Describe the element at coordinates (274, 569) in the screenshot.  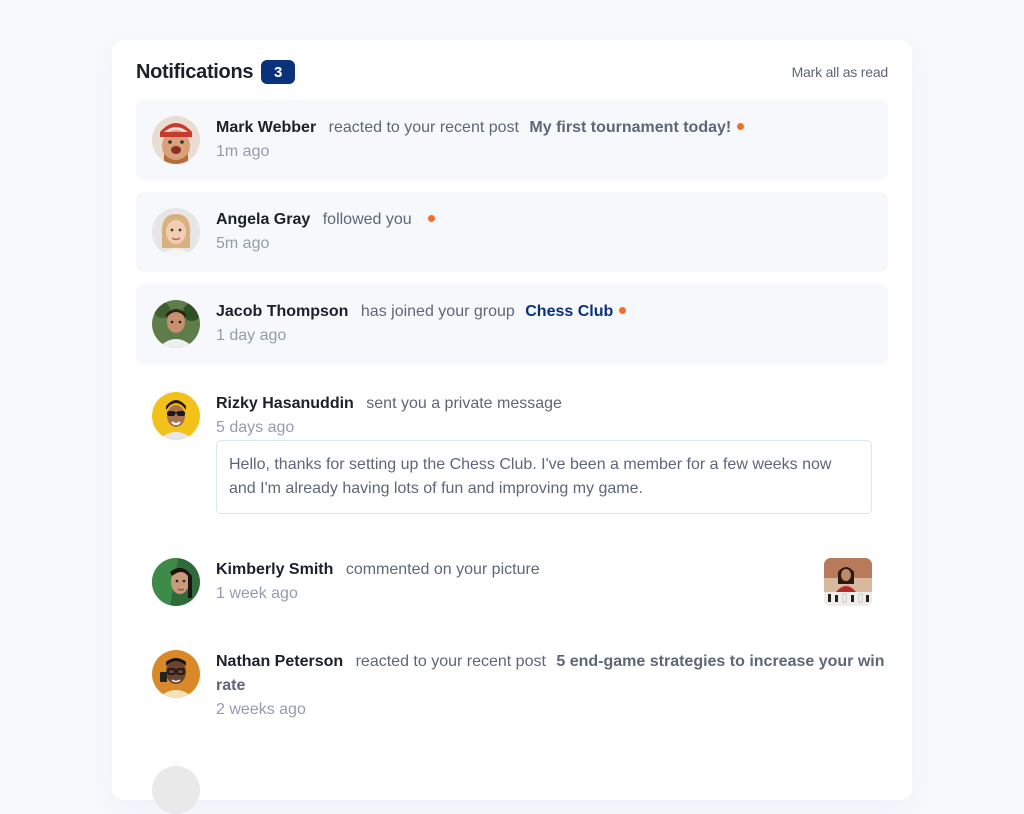
I see `user-name: Kimberly Smith` at that location.